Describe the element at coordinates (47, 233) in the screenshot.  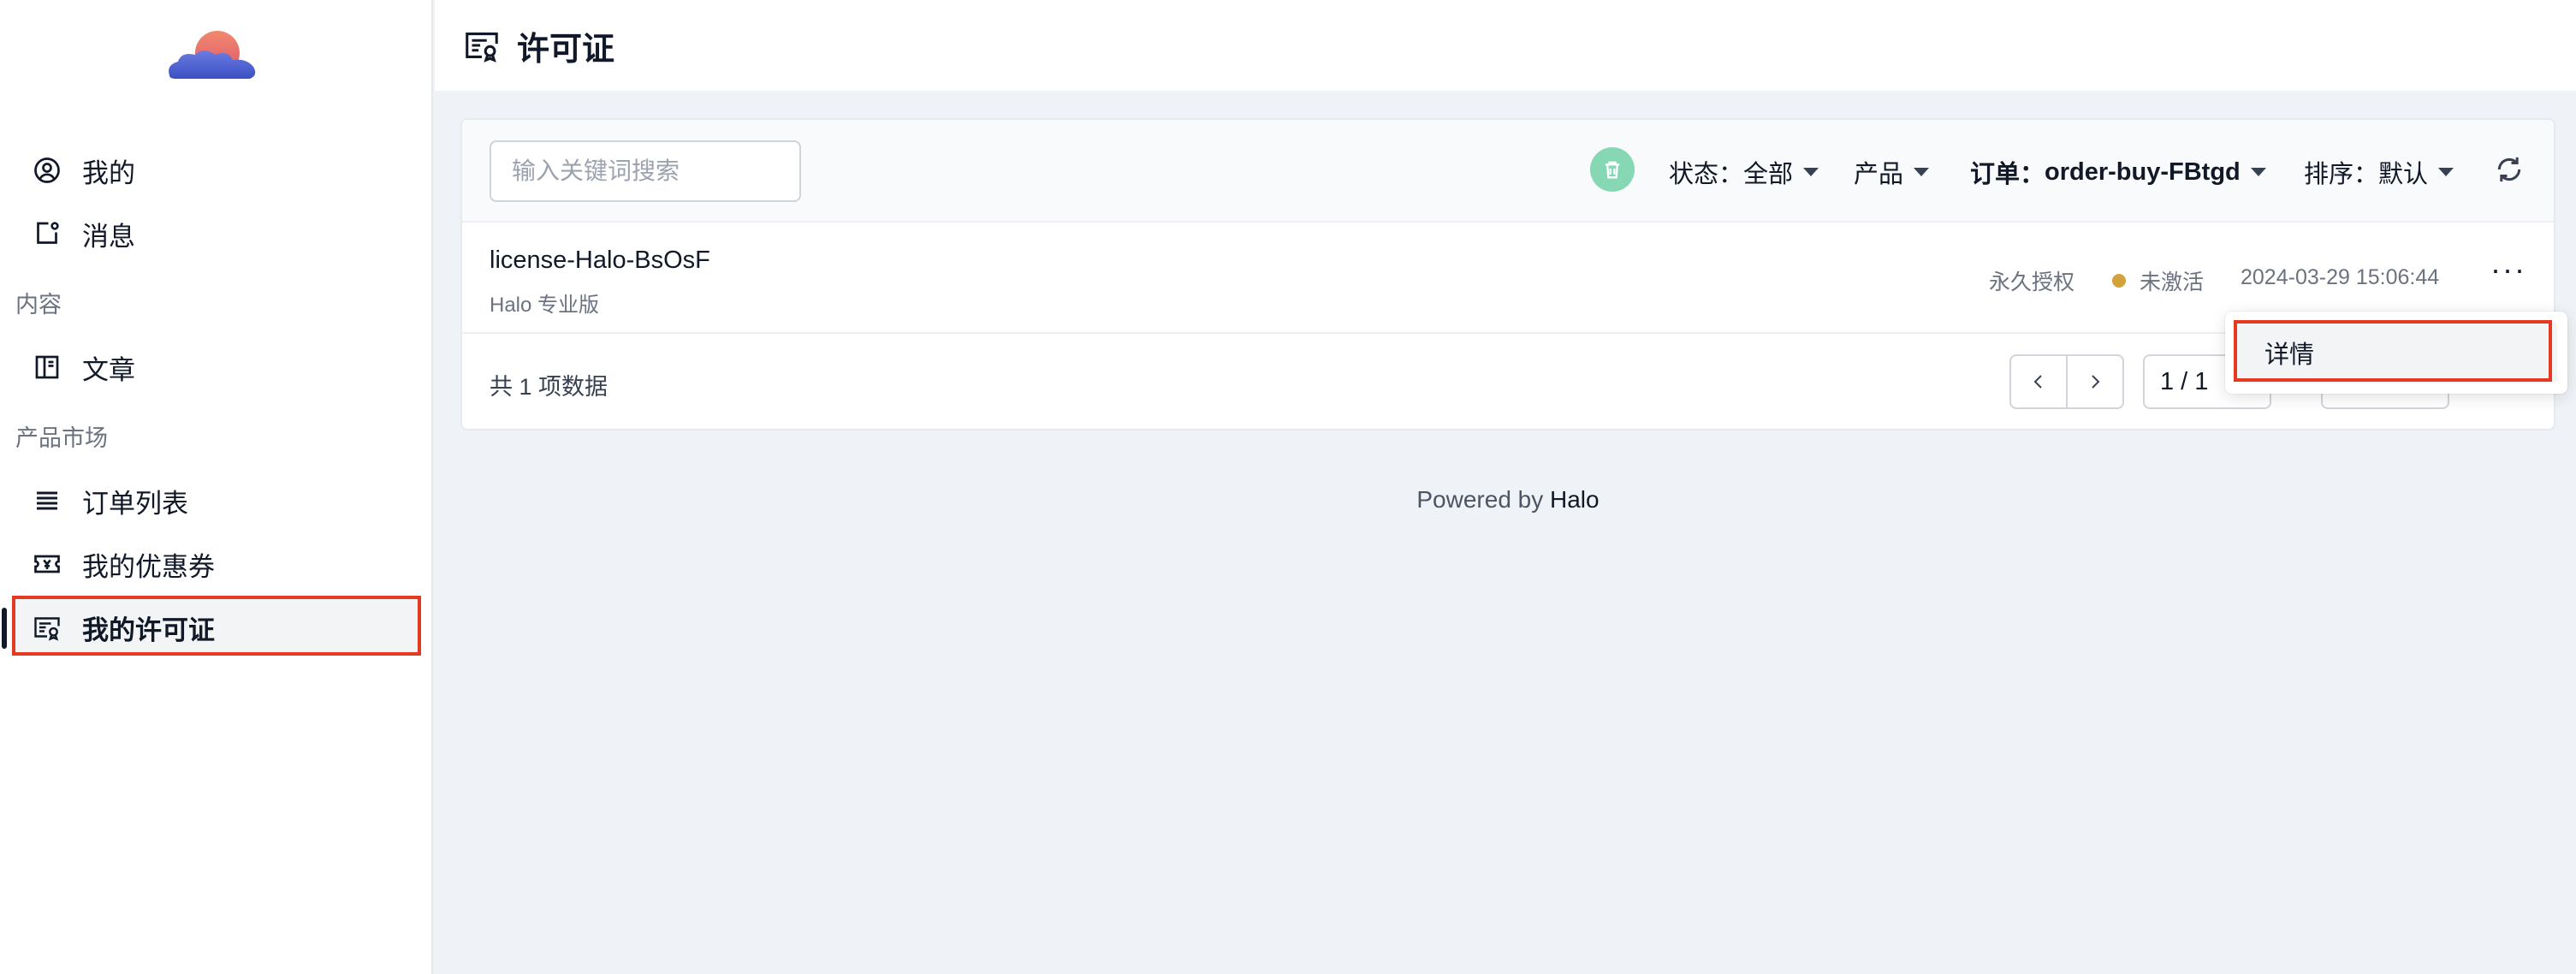
I see `message-icon` at that location.